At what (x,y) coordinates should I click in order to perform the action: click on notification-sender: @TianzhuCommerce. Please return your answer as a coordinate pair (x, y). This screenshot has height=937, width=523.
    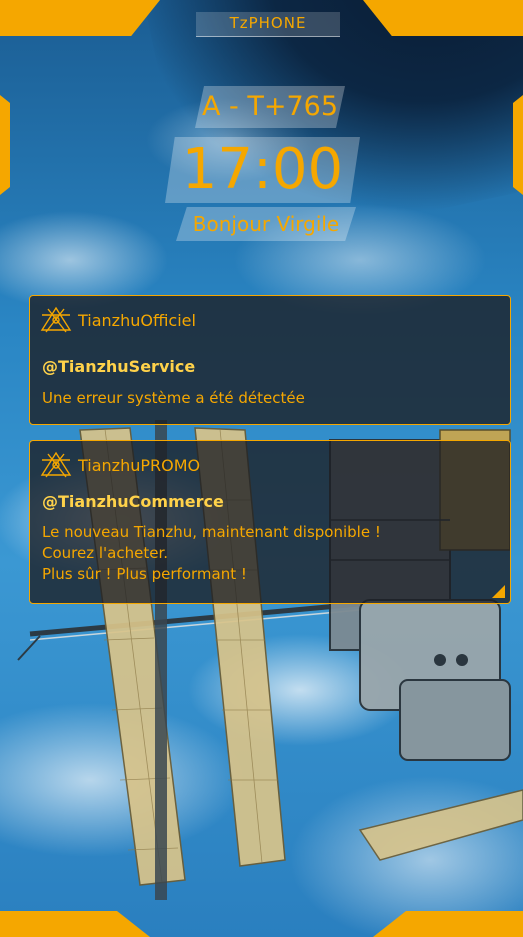
    Looking at the image, I should click on (133, 501).